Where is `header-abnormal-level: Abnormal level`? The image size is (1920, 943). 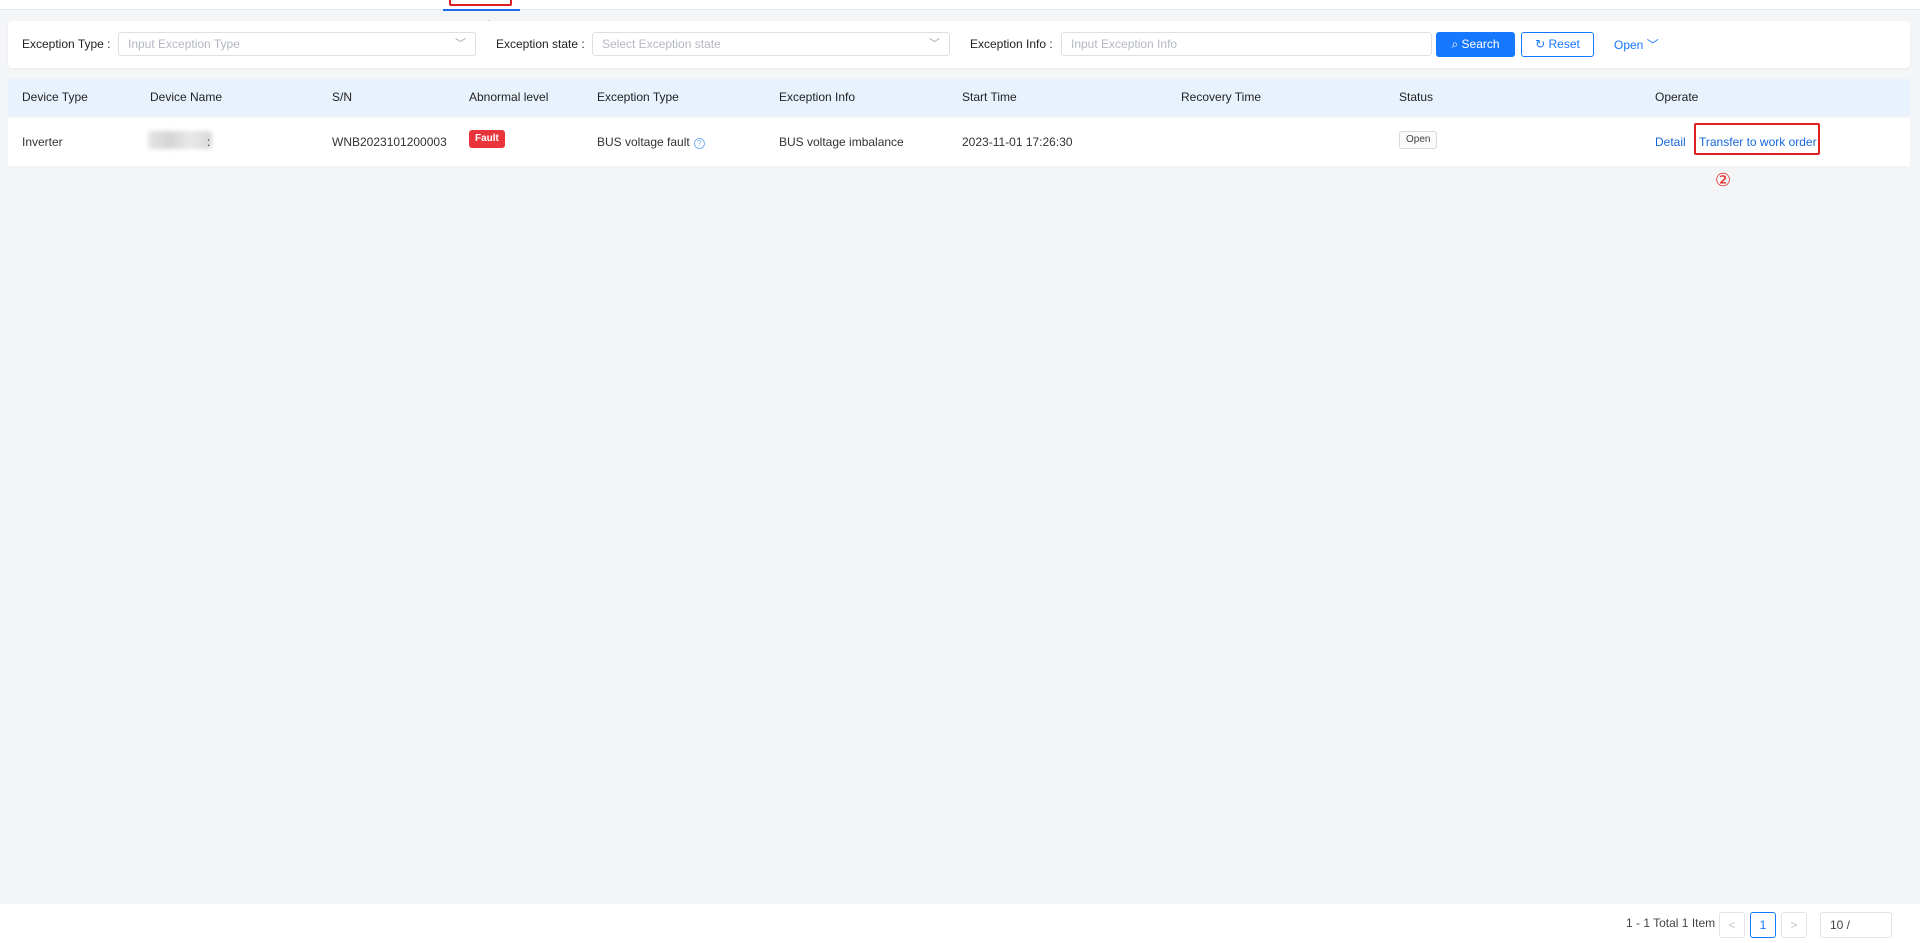
header-abnormal-level: Abnormal level is located at coordinates (509, 97).